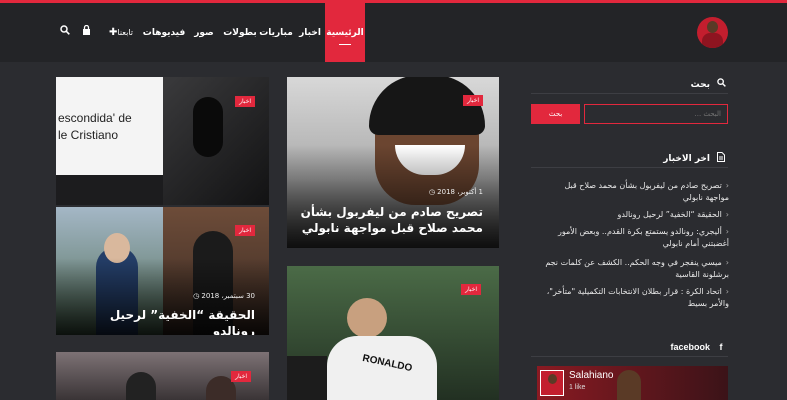 Image resolution: width=787 pixels, height=400 pixels. What do you see at coordinates (95, 127) in the screenshot?
I see `card-image-text: escondida' de le Cristiano` at bounding box center [95, 127].